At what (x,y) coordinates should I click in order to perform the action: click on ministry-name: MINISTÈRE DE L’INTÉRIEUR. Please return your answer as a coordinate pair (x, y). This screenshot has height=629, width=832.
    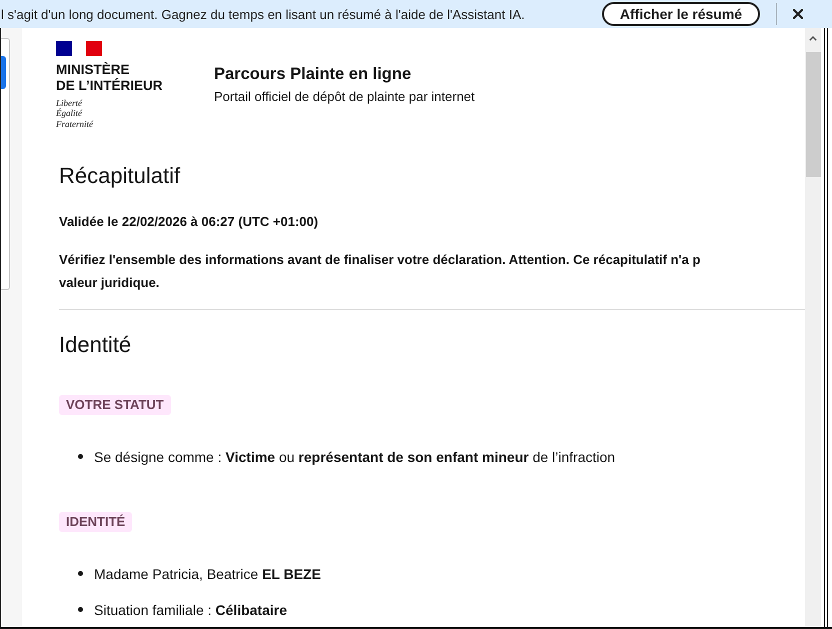
    Looking at the image, I should click on (109, 77).